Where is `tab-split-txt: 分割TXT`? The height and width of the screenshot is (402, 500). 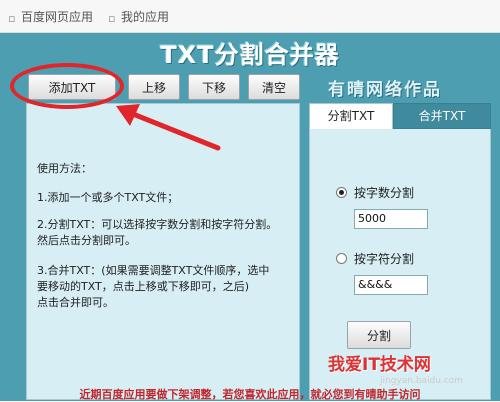 tab-split-txt: 分割TXT is located at coordinates (351, 116).